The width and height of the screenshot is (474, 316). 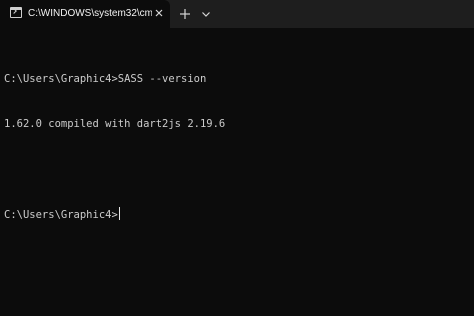 I want to click on chevron-down-icon, so click(x=206, y=14).